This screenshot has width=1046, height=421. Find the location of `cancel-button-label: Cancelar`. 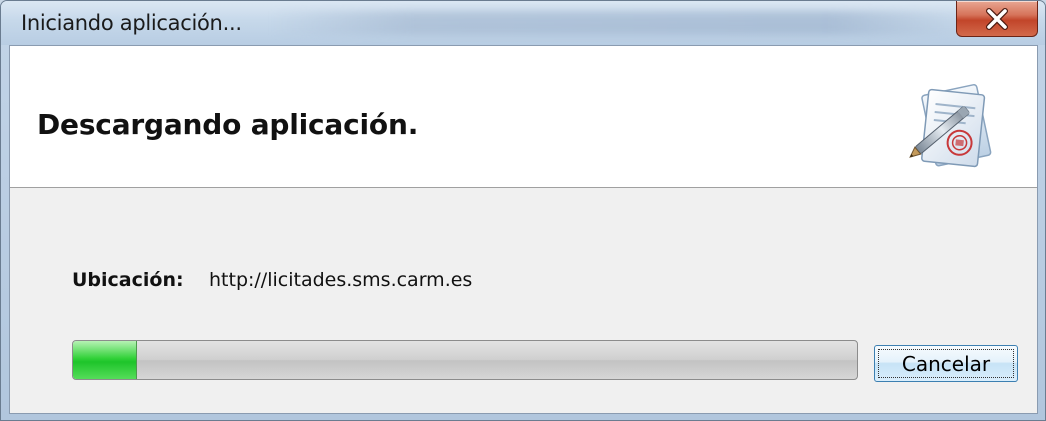

cancel-button-label: Cancelar is located at coordinates (946, 363).